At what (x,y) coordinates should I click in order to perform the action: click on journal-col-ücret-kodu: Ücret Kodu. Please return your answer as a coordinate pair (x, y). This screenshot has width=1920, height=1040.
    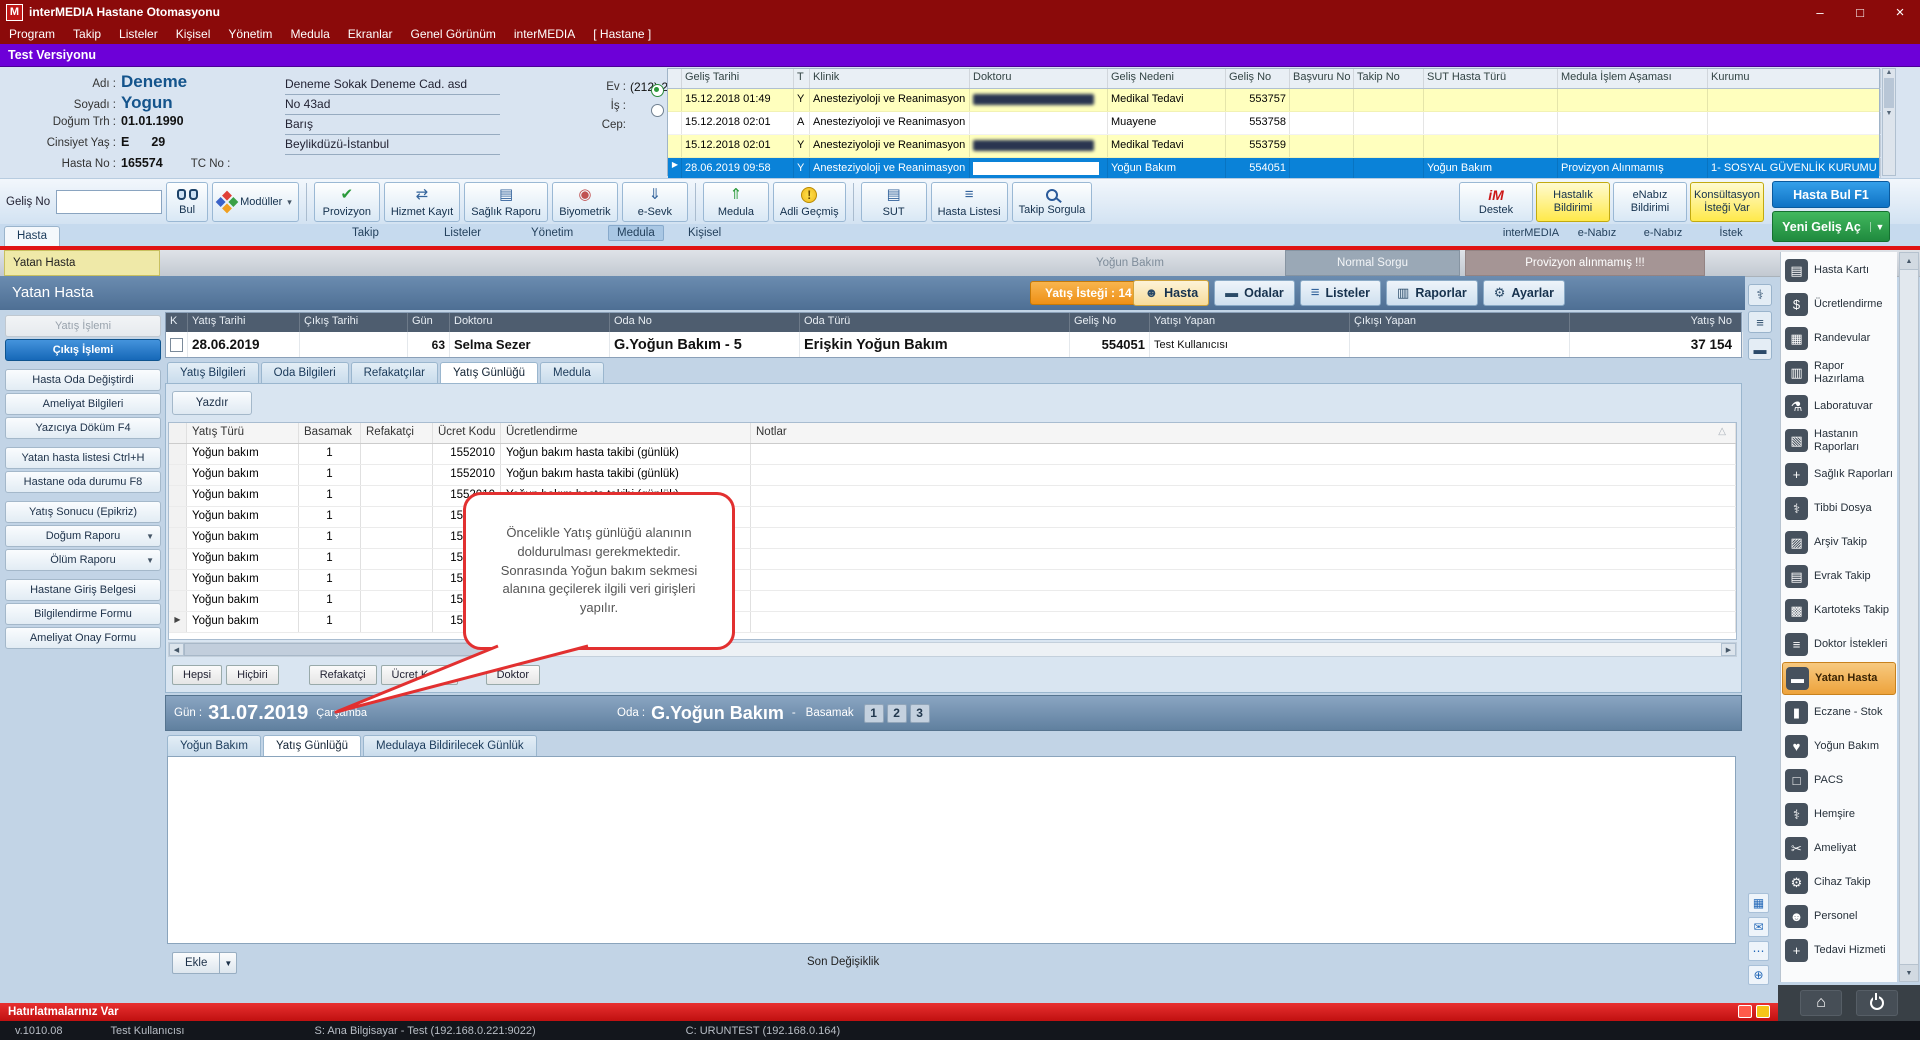
    Looking at the image, I should click on (467, 433).